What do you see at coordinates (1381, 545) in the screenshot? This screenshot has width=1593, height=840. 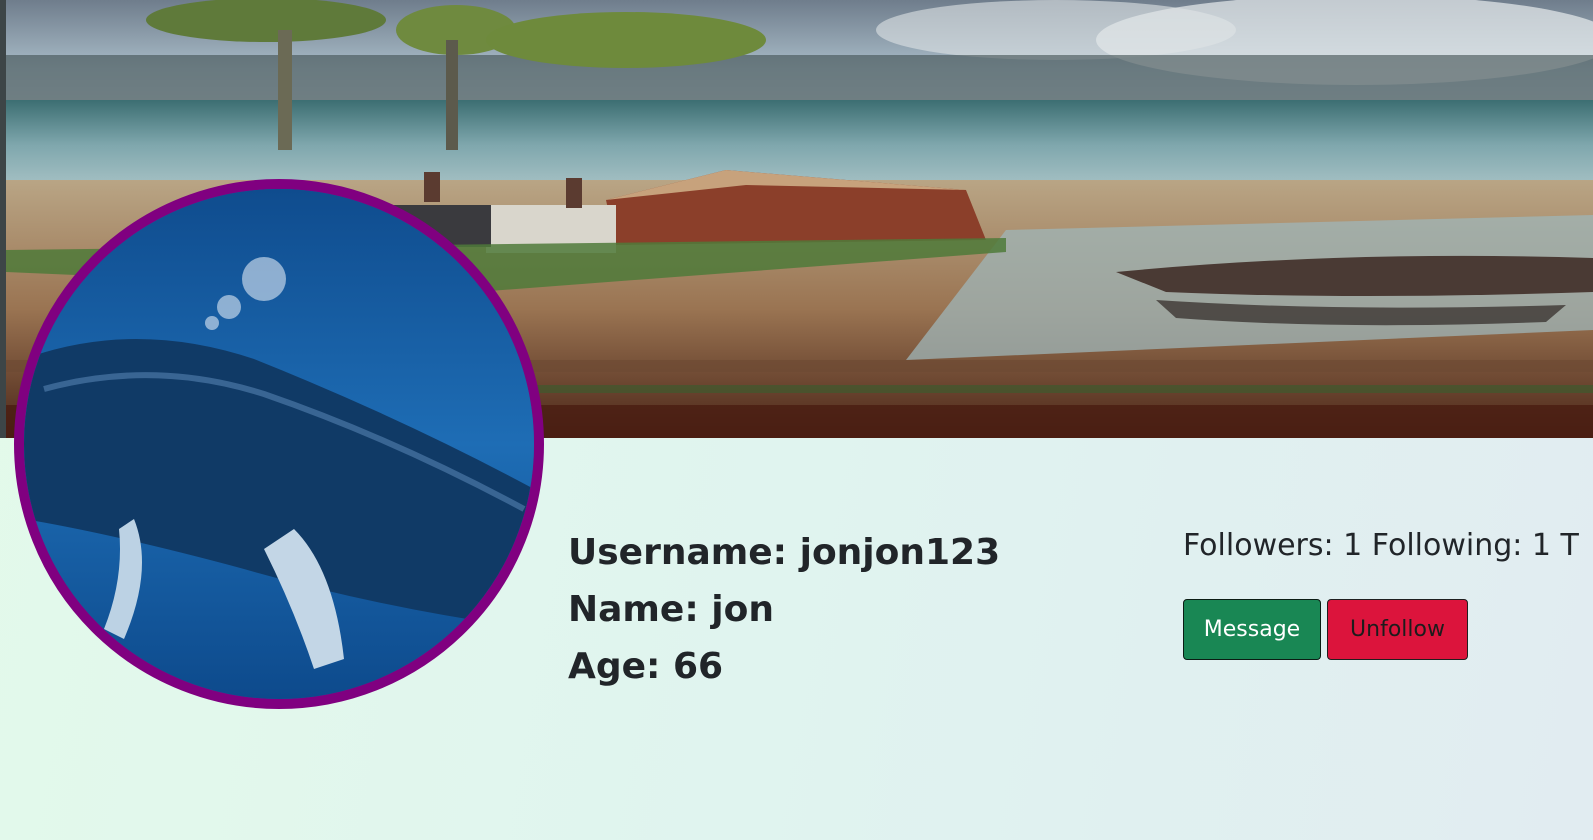 I see `follow-stats: Followers: 1 Following: 1 T` at bounding box center [1381, 545].